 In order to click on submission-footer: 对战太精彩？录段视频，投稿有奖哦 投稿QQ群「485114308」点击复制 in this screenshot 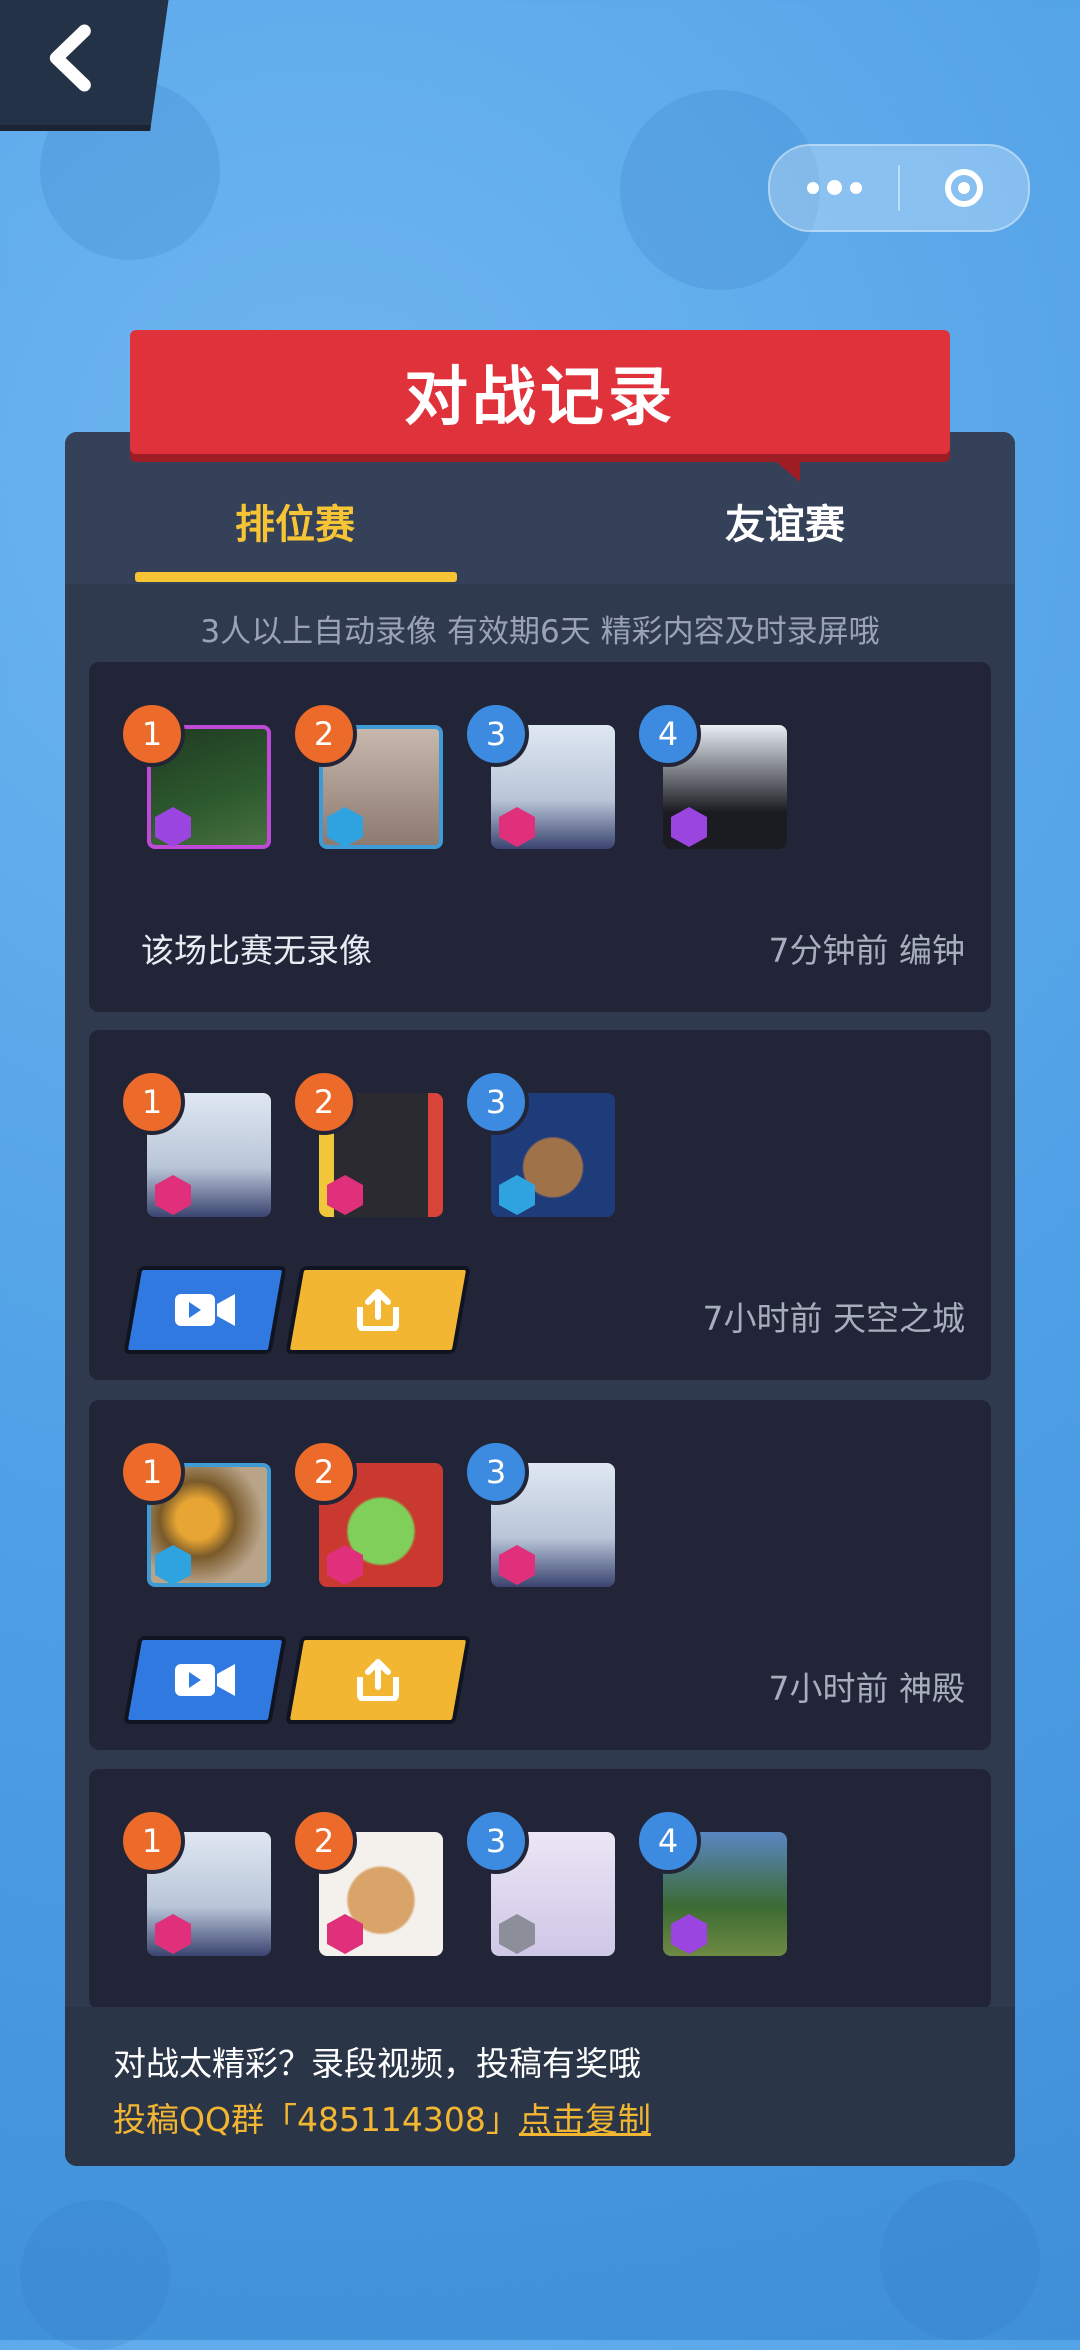, I will do `click(540, 2086)`.